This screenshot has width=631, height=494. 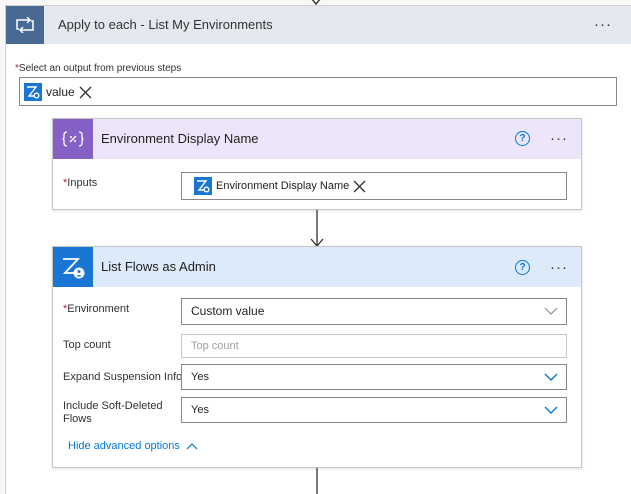 I want to click on list-flows-title: List Flows as Admin, so click(x=158, y=266).